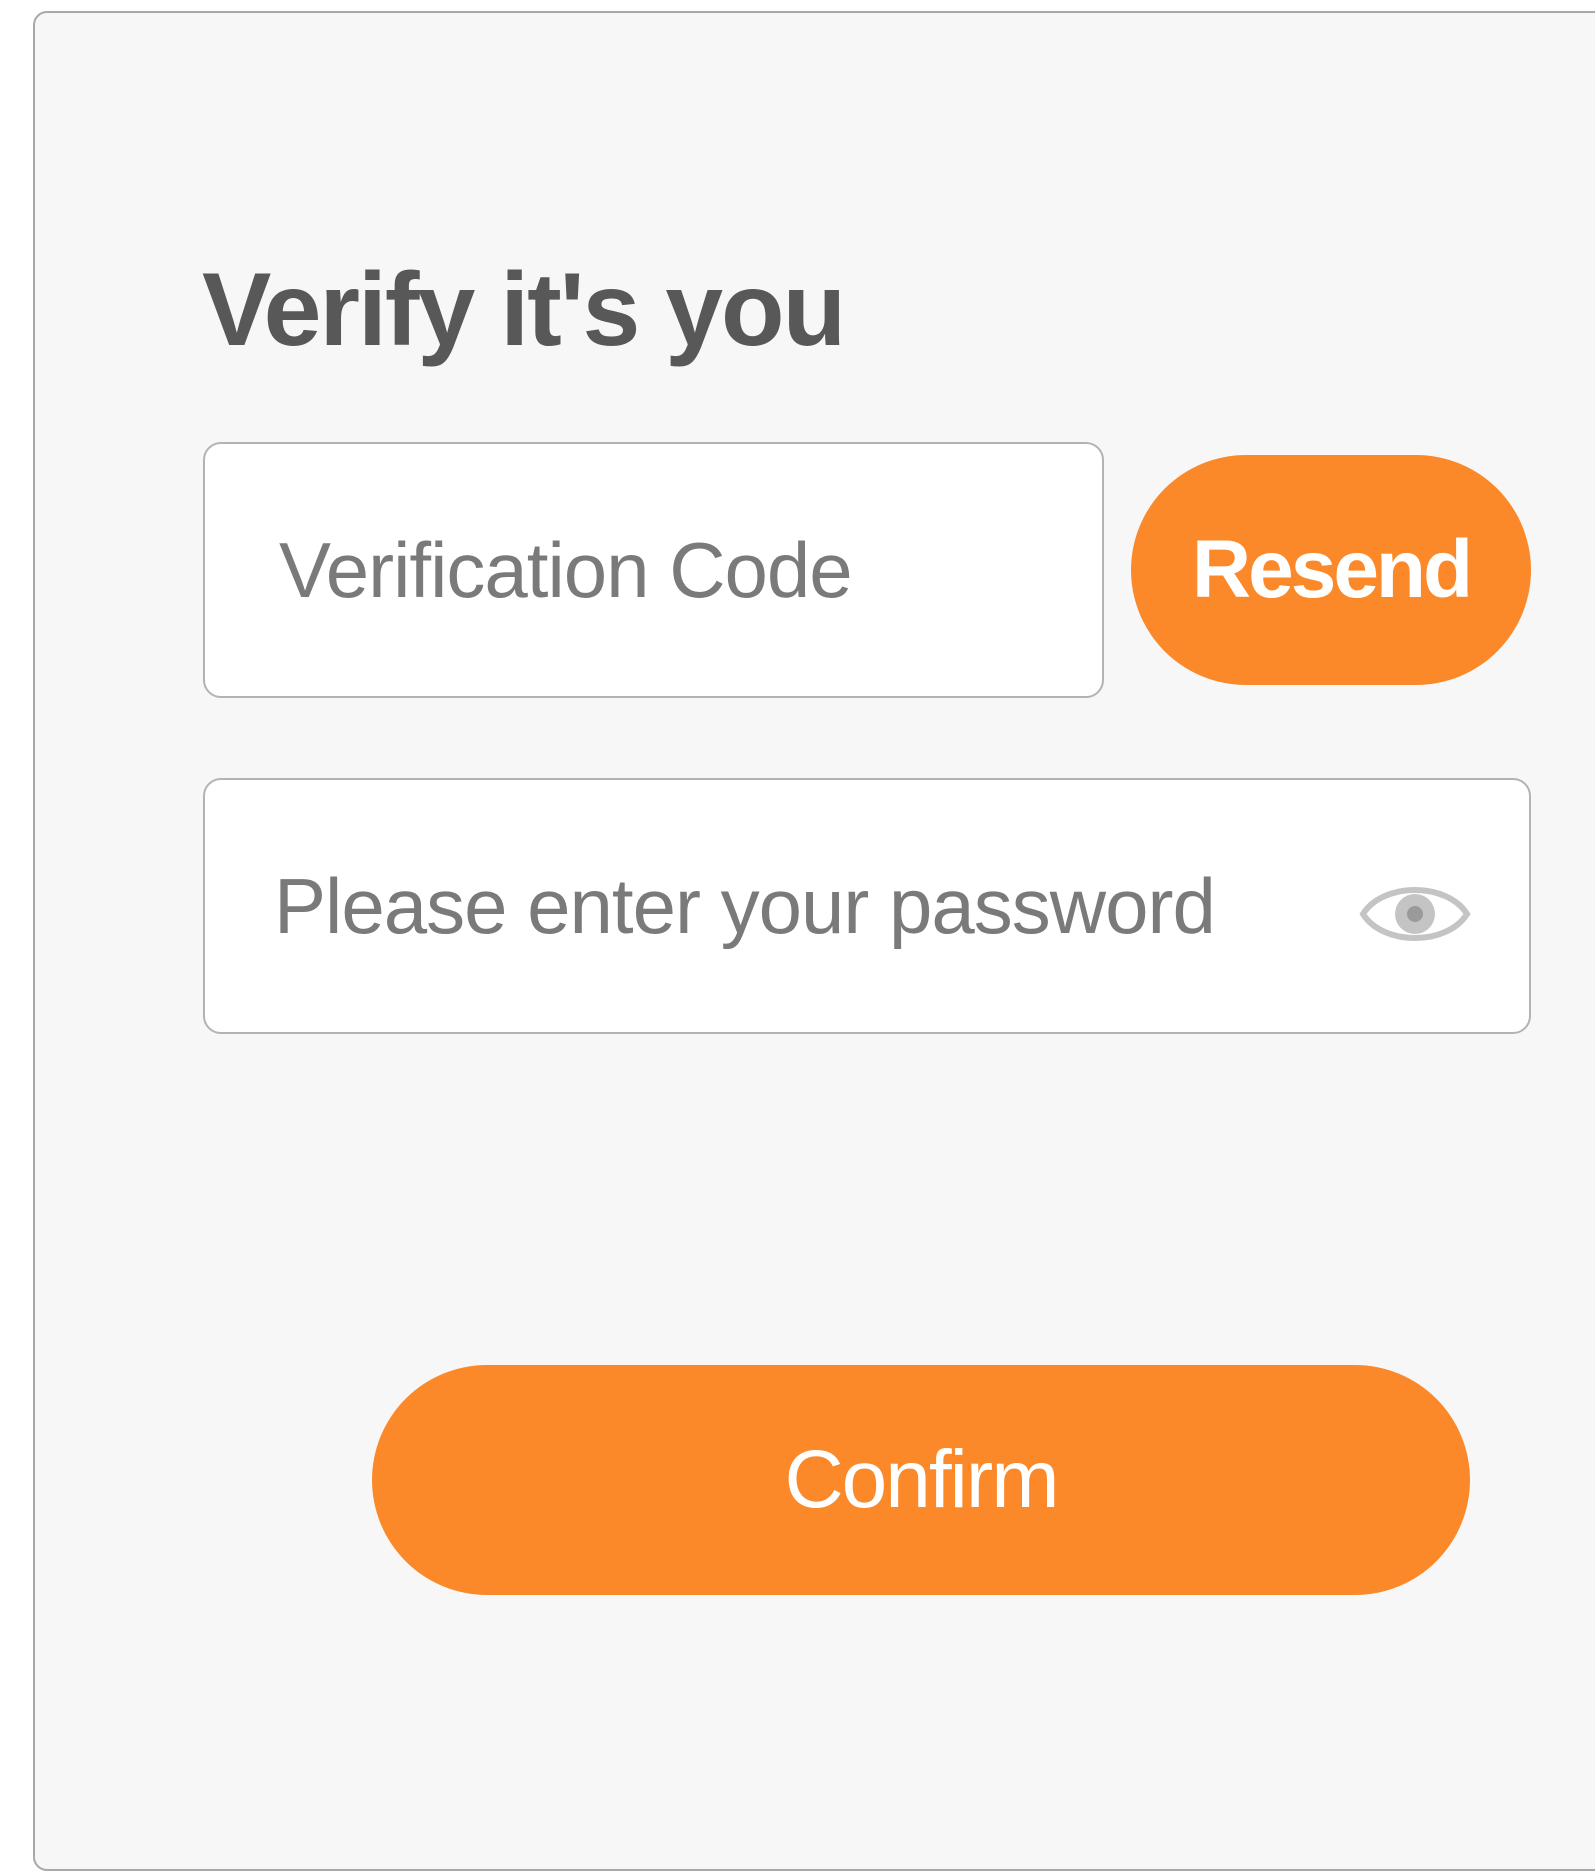 The width and height of the screenshot is (1595, 1871). What do you see at coordinates (1331, 570) in the screenshot?
I see `resend-button: Resend` at bounding box center [1331, 570].